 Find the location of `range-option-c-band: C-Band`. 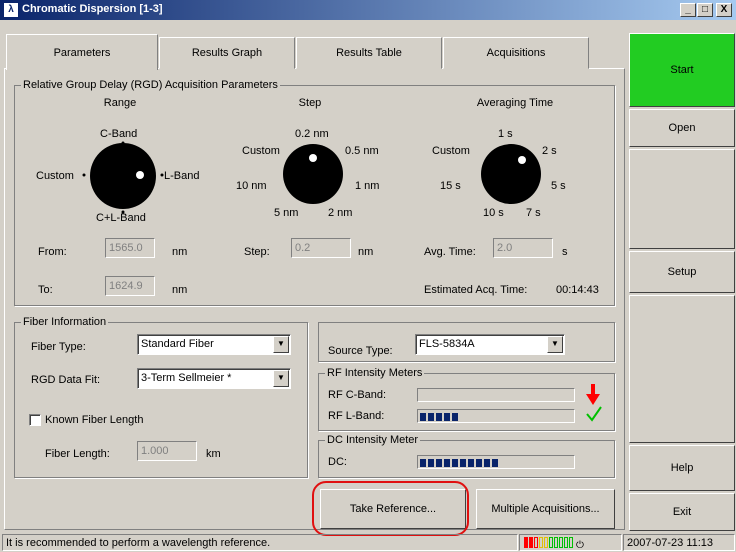

range-option-c-band: C-Band is located at coordinates (118, 134).